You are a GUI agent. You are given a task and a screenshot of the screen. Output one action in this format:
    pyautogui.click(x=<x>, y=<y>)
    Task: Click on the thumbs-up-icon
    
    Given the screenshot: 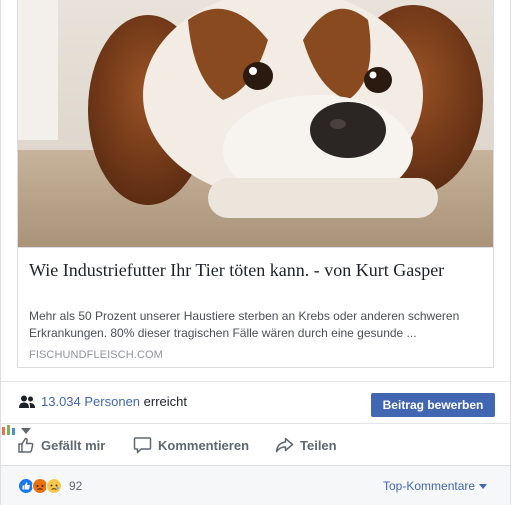 What is the action you would take?
    pyautogui.click(x=26, y=445)
    